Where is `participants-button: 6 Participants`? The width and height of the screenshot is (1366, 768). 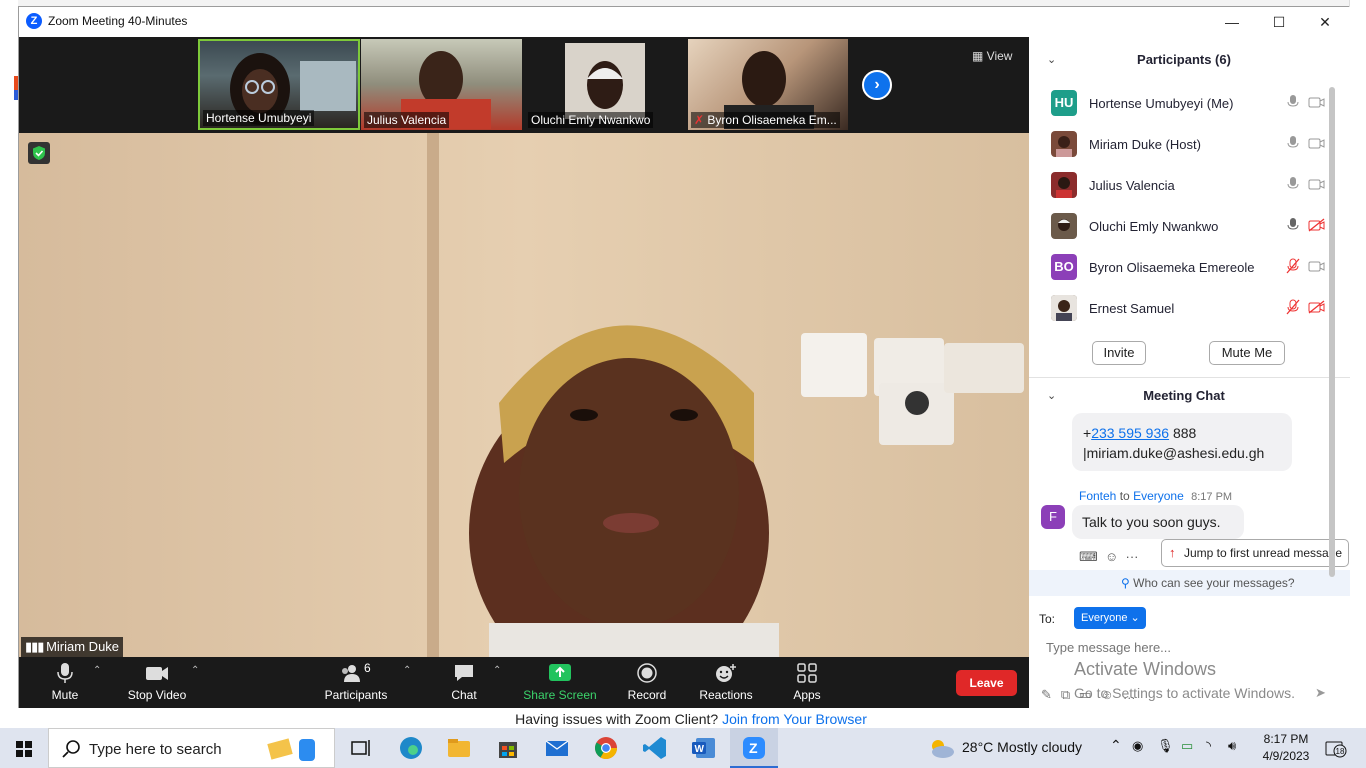 participants-button: 6 Participants is located at coordinates (356, 682).